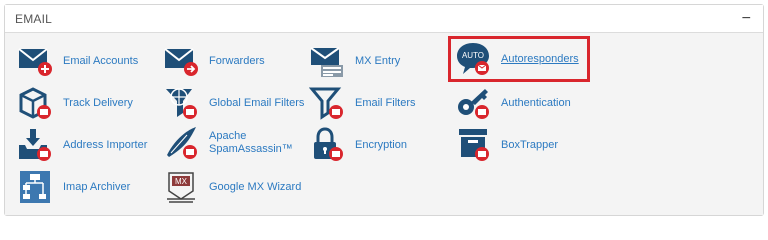  Describe the element at coordinates (35, 187) in the screenshot. I see `imap-archiver-icon` at that location.